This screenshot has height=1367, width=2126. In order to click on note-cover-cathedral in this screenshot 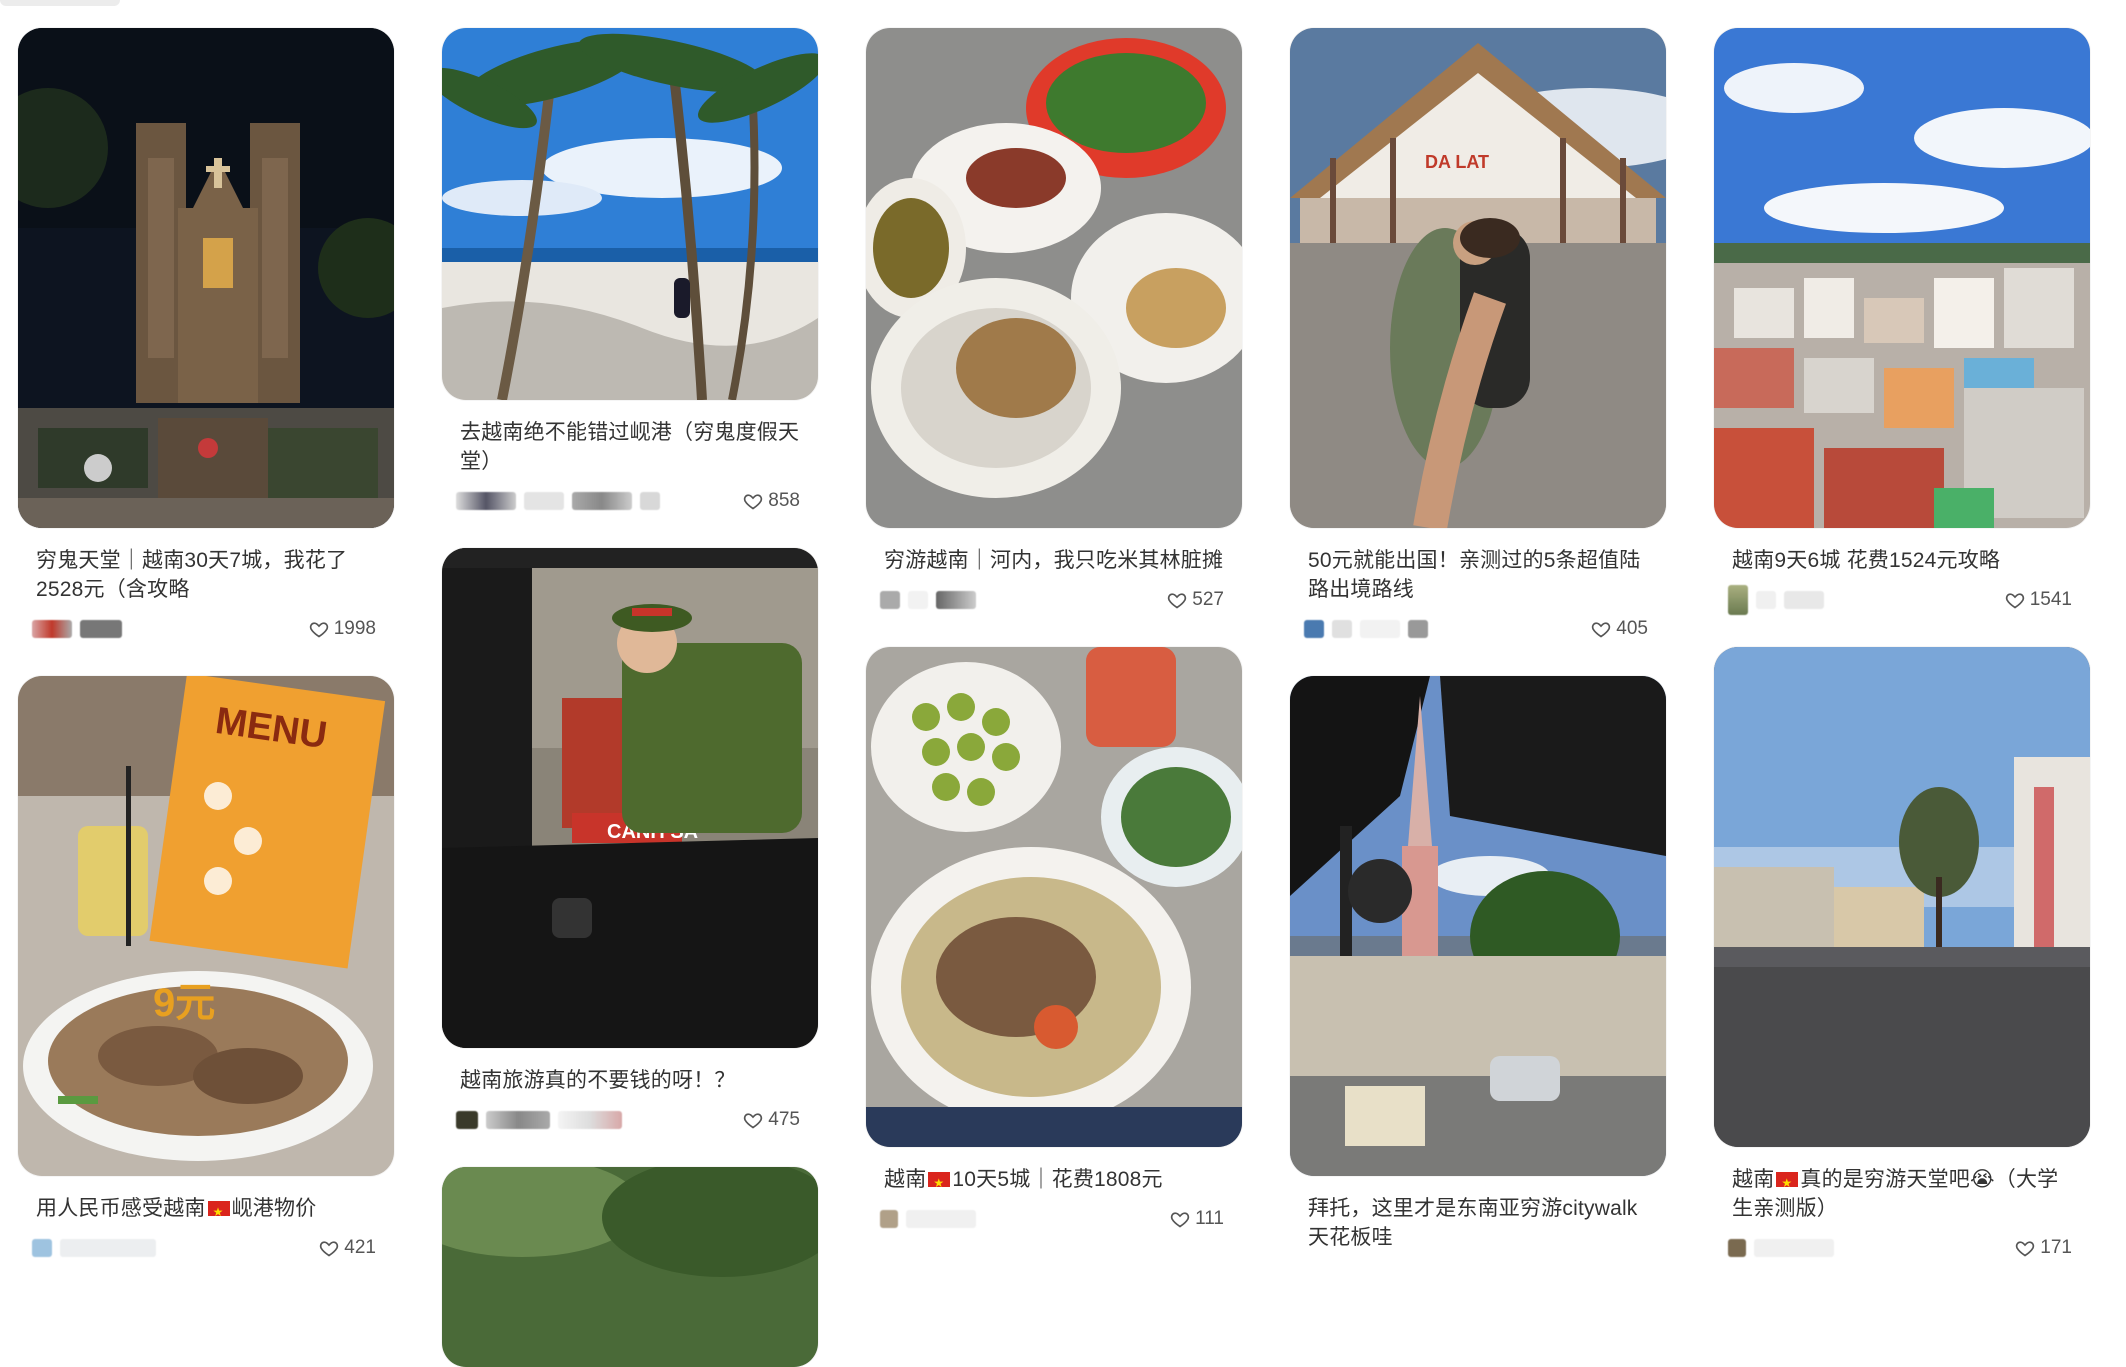, I will do `click(206, 278)`.